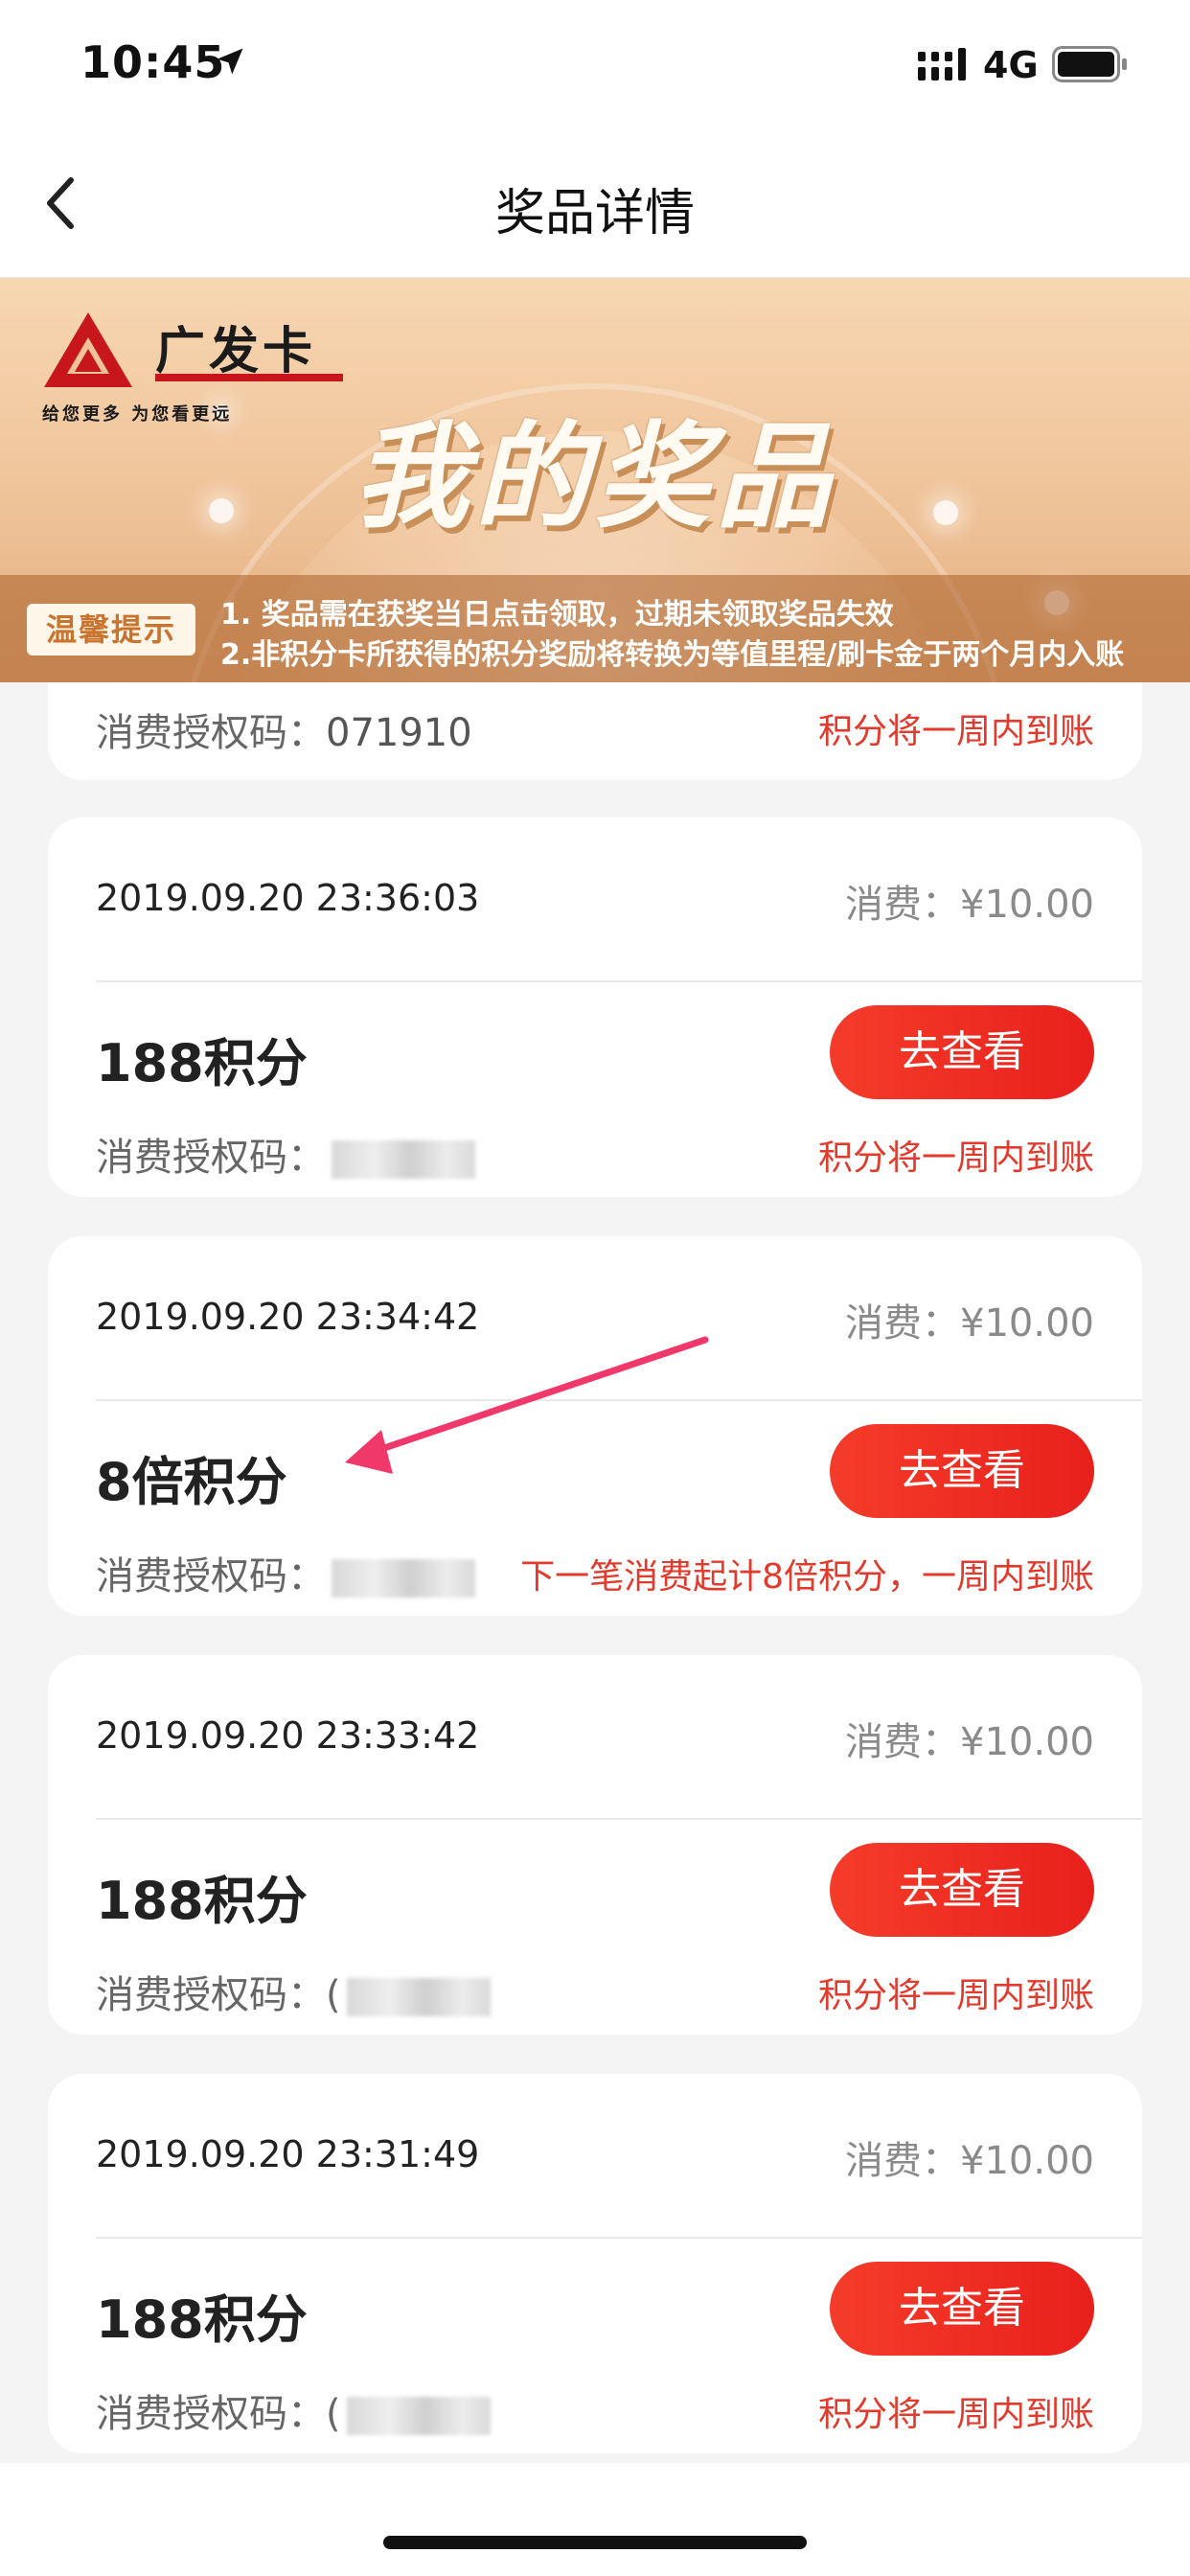 The height and width of the screenshot is (2576, 1190). Describe the element at coordinates (111, 630) in the screenshot. I see `tip-badge: 温馨提示` at that location.